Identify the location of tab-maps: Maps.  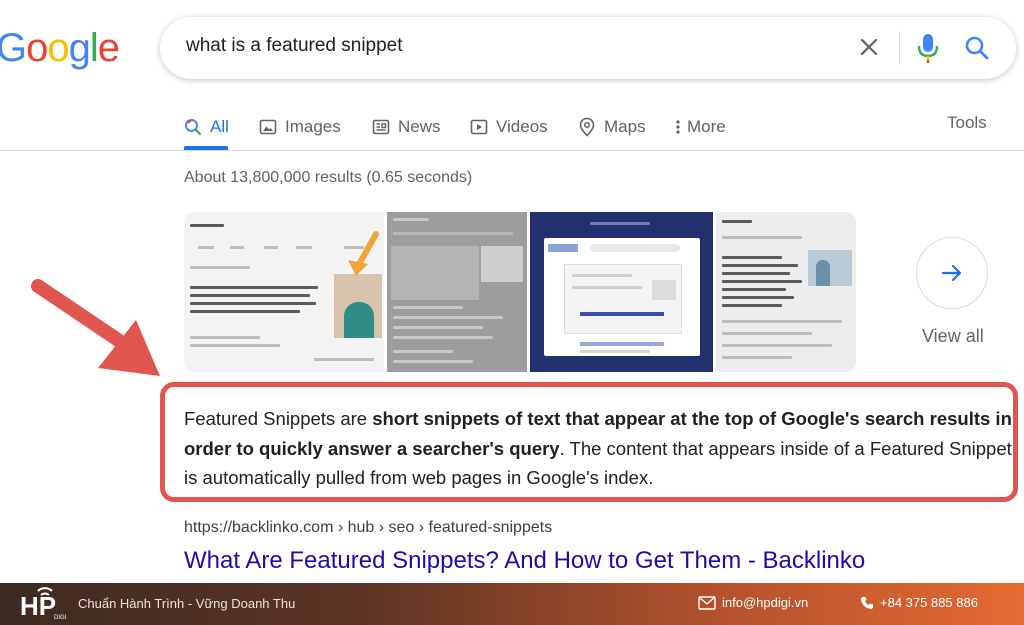
(612, 127).